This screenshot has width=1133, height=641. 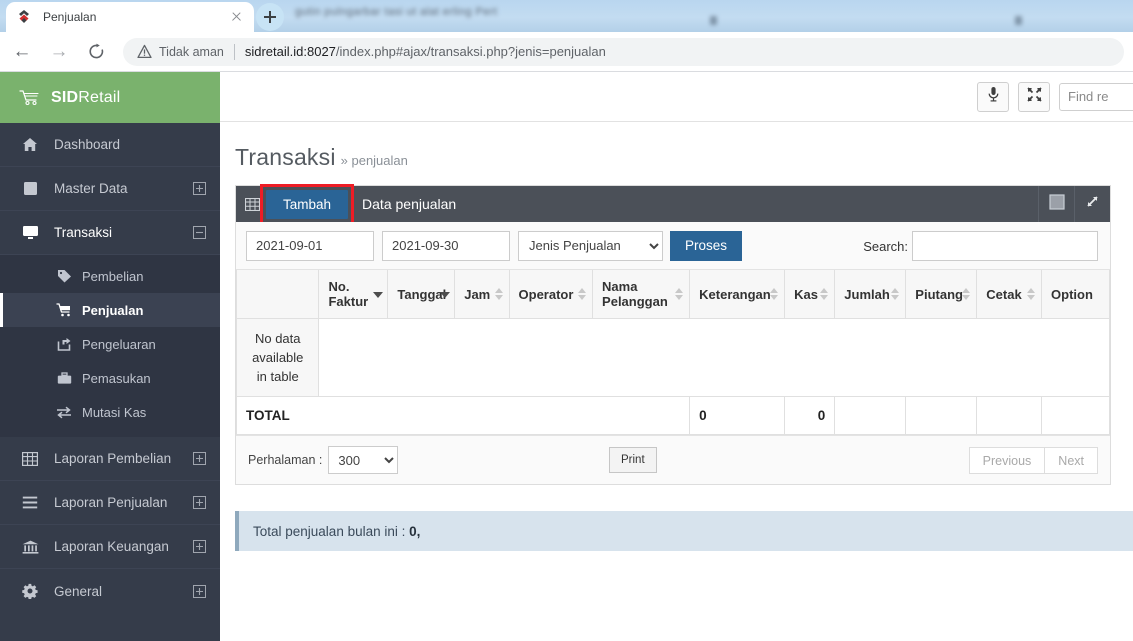 What do you see at coordinates (714, 357) in the screenshot?
I see `empty-filler` at bounding box center [714, 357].